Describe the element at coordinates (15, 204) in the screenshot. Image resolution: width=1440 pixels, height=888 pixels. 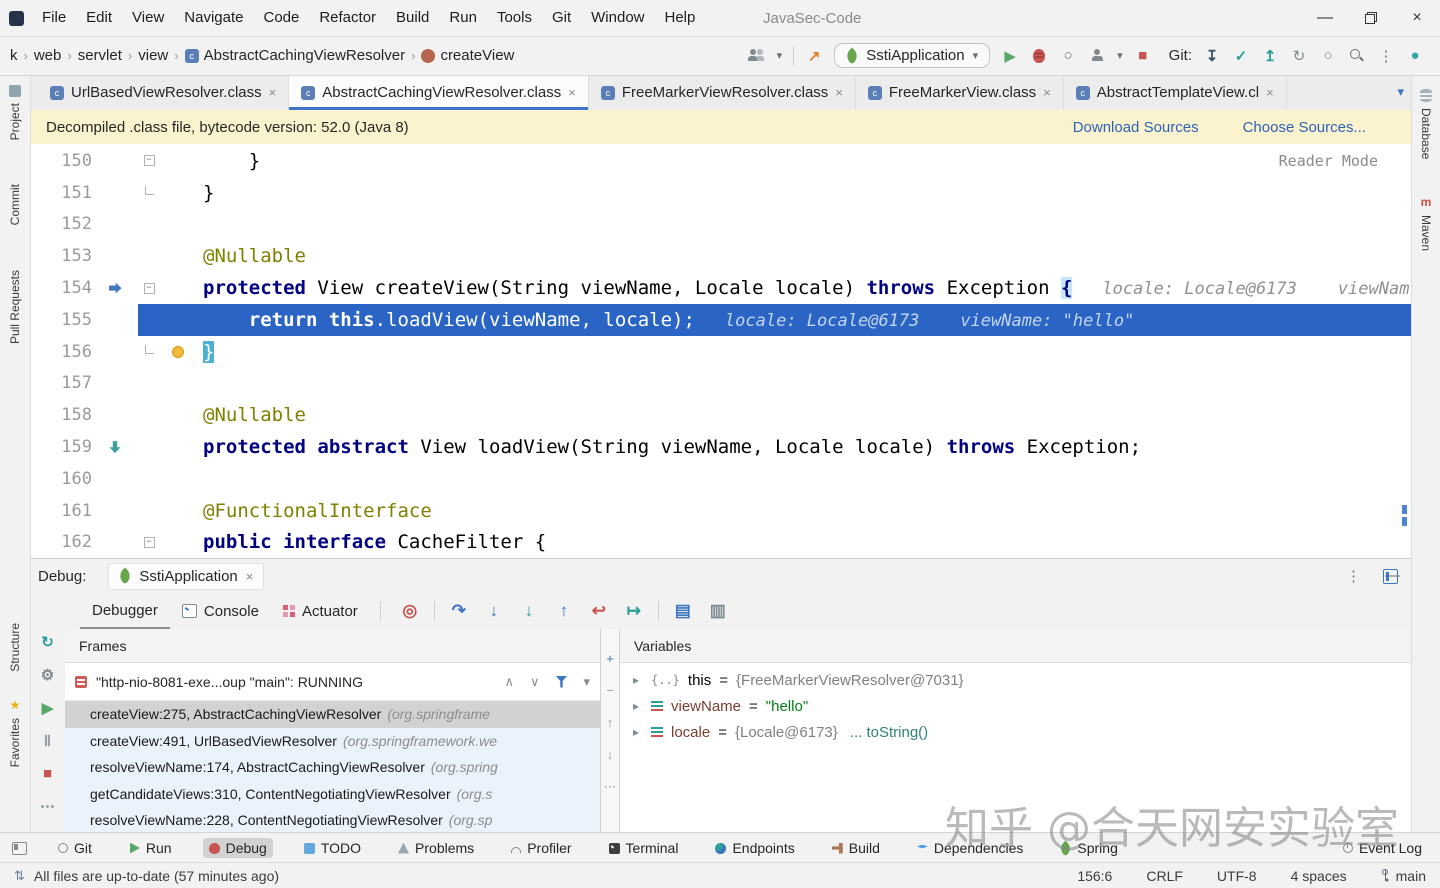
I see `tool-button-commit: Commit` at that location.